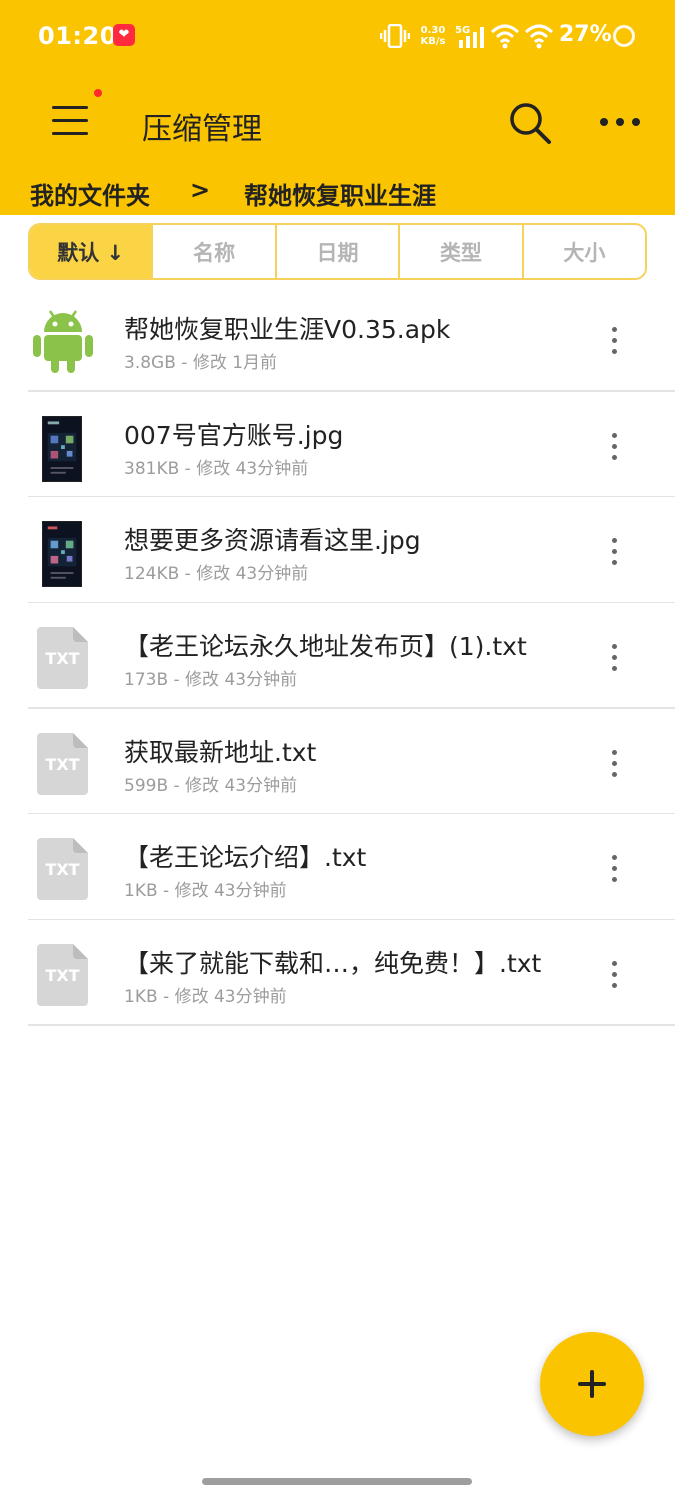 The width and height of the screenshot is (675, 1500). Describe the element at coordinates (462, 30) in the screenshot. I see `svg-text: 5G` at that location.